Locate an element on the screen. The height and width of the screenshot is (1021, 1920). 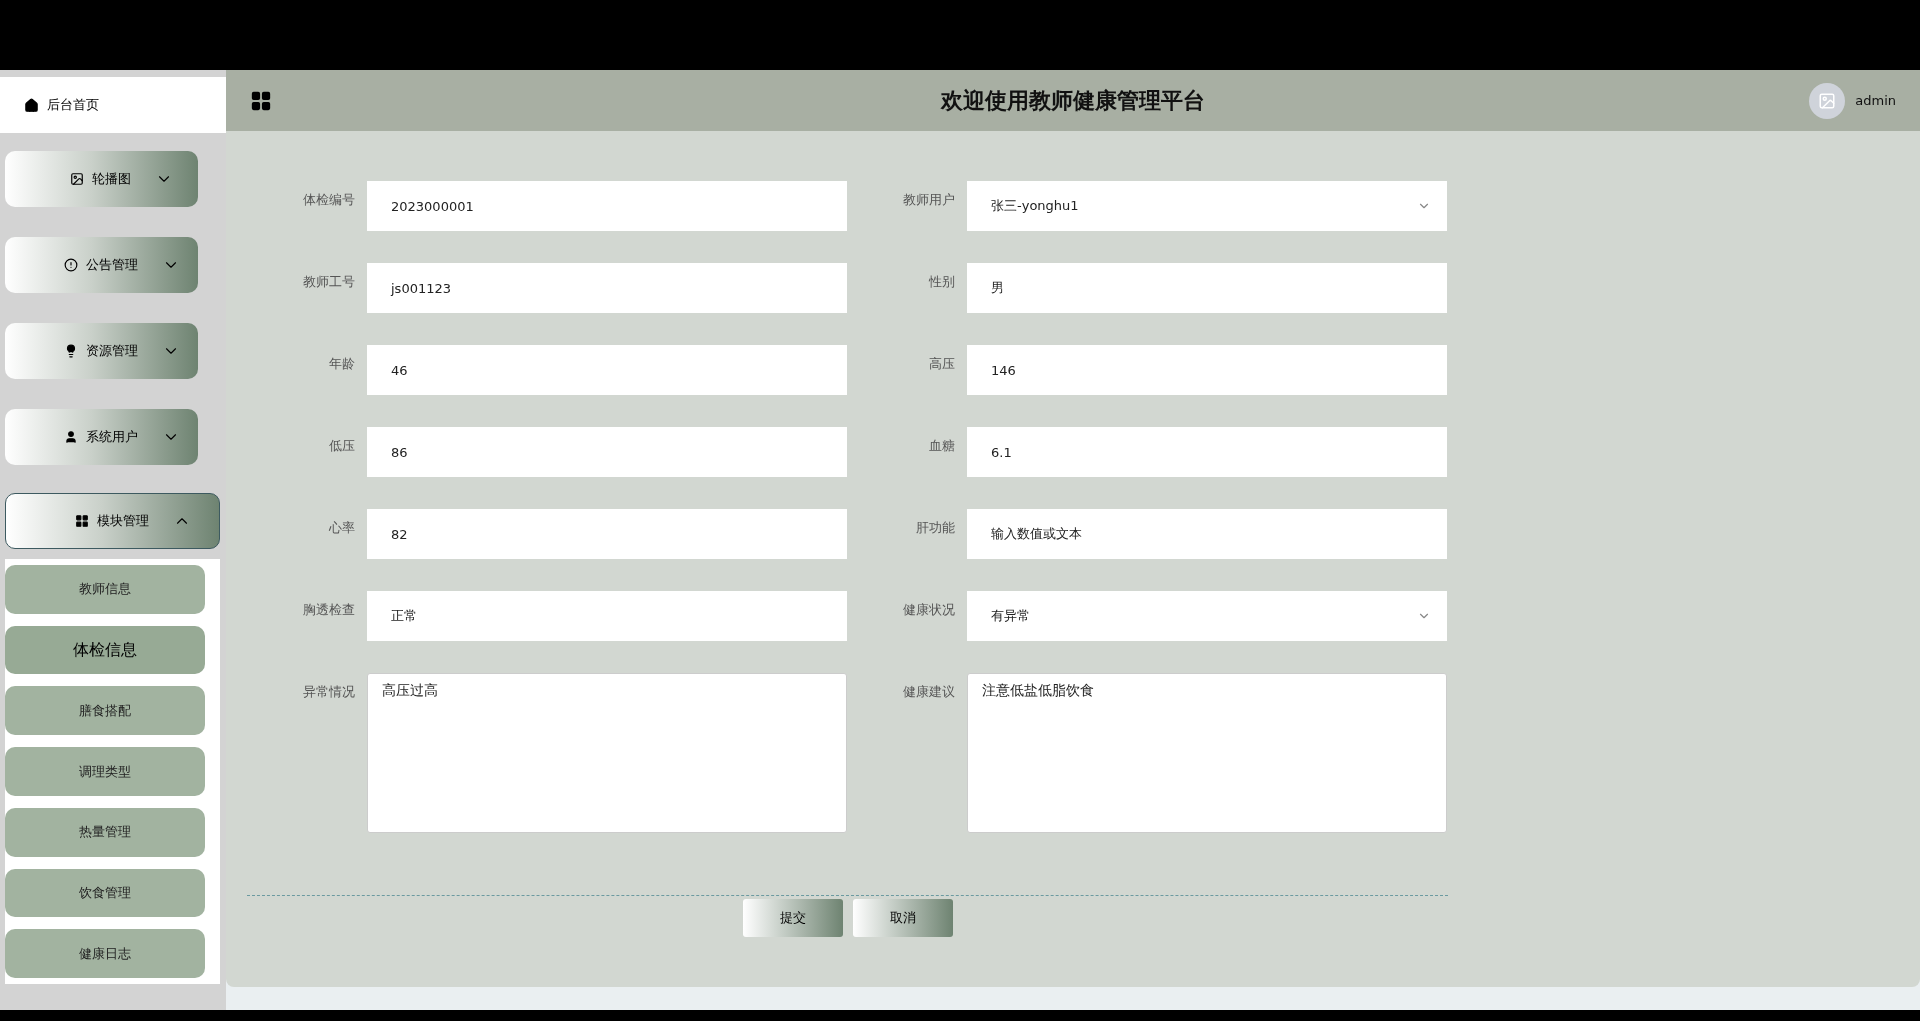
user-name: admin is located at coordinates (1875, 100).